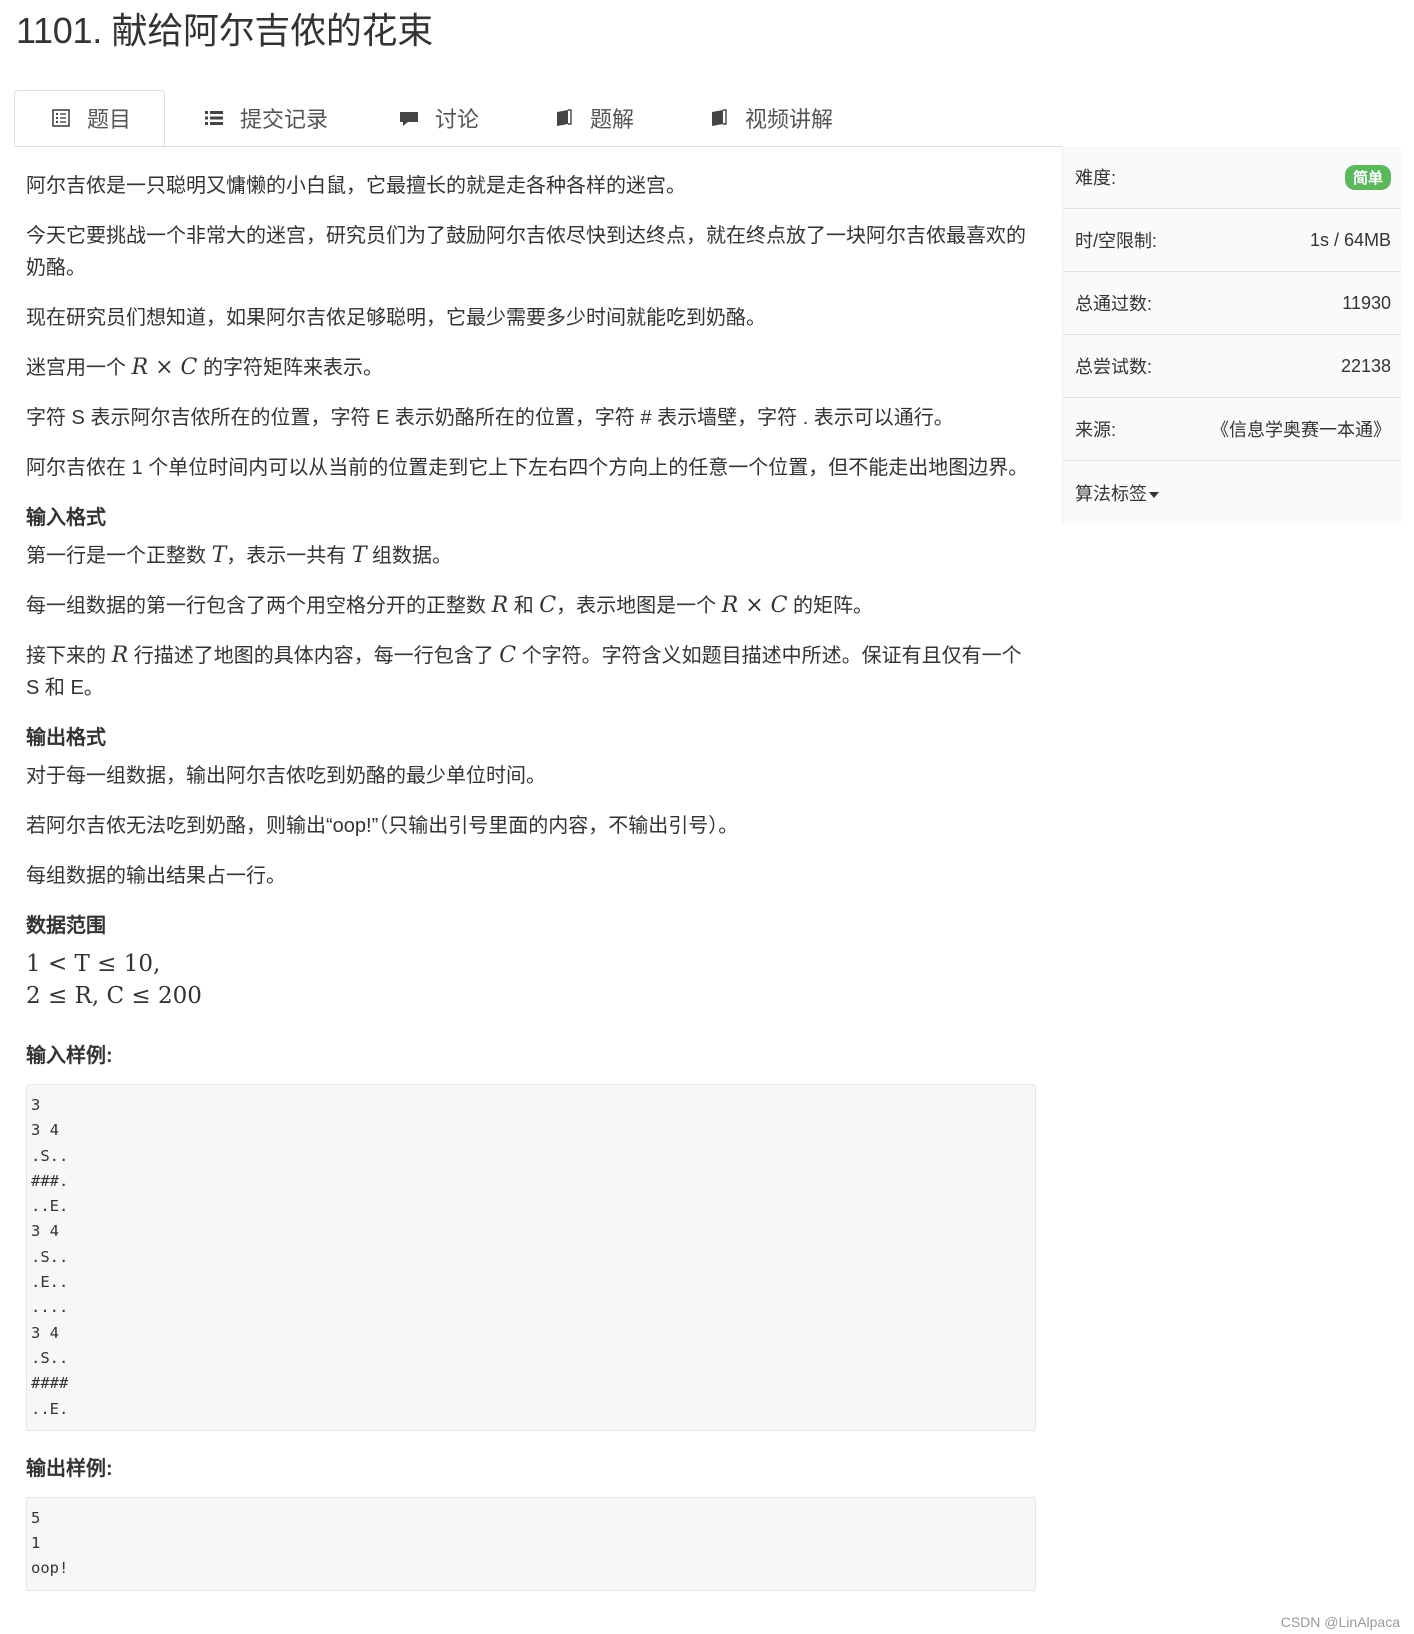 This screenshot has width=1414, height=1634. I want to click on tried-value: 22138, so click(1365, 365).